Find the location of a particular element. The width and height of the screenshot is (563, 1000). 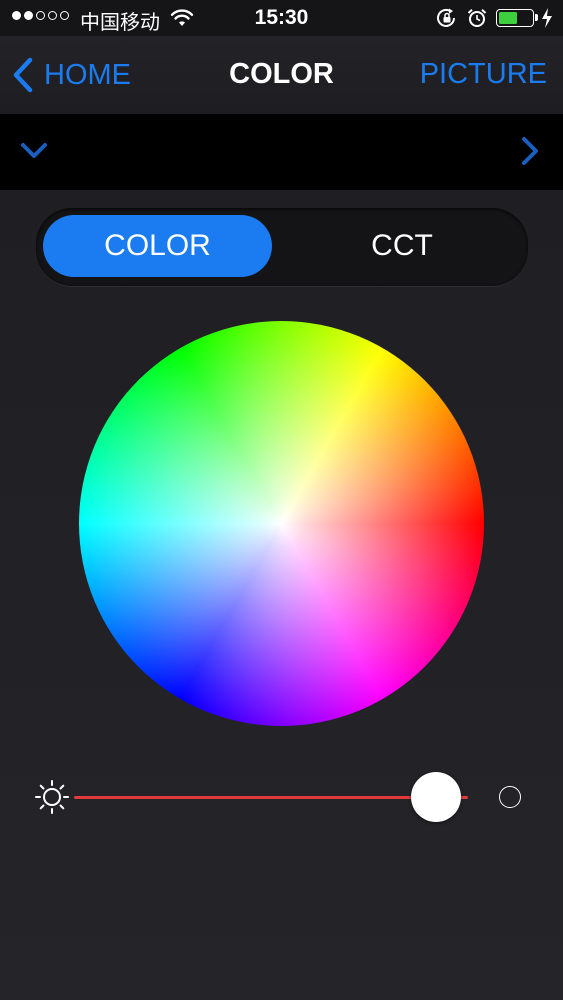

segment-cct: CCT is located at coordinates (402, 246).